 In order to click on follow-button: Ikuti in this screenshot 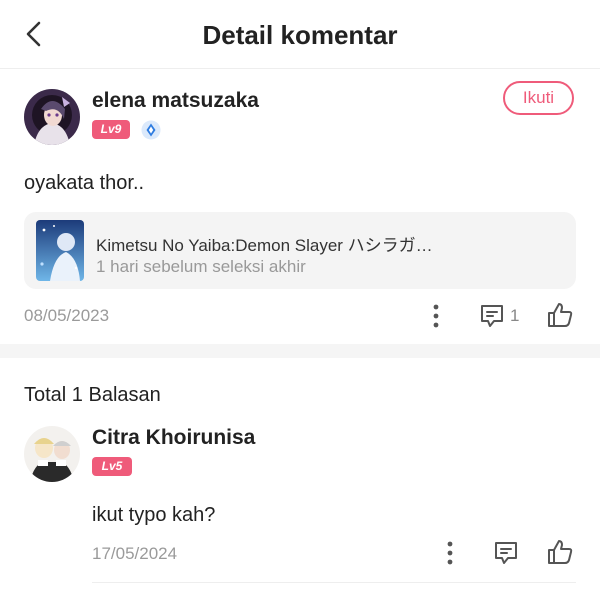, I will do `click(538, 98)`.